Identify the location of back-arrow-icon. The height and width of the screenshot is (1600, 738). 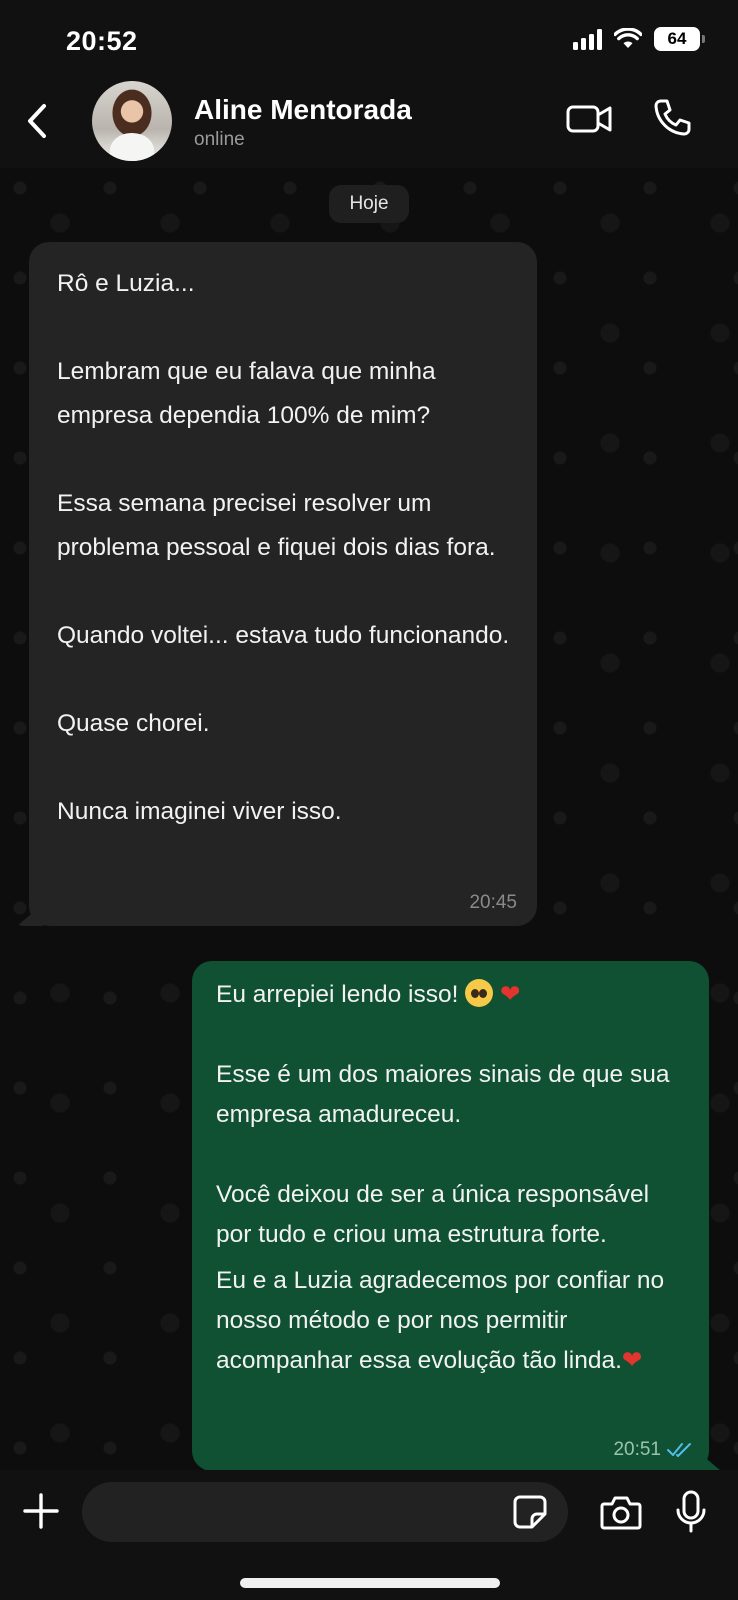
(37, 121).